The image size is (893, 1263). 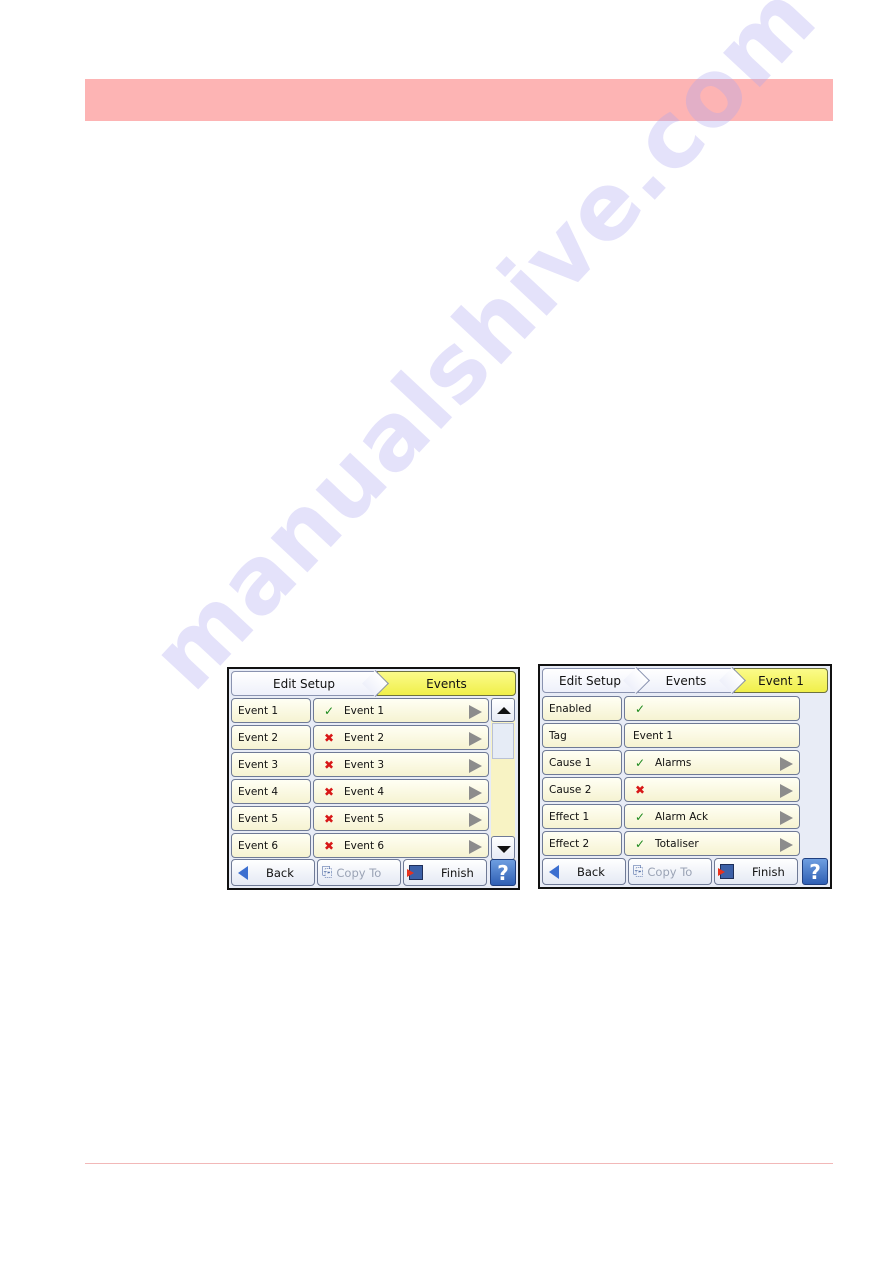 I want to click on table-row: Effect 2 ✓ Totaliser, so click(x=671, y=843).